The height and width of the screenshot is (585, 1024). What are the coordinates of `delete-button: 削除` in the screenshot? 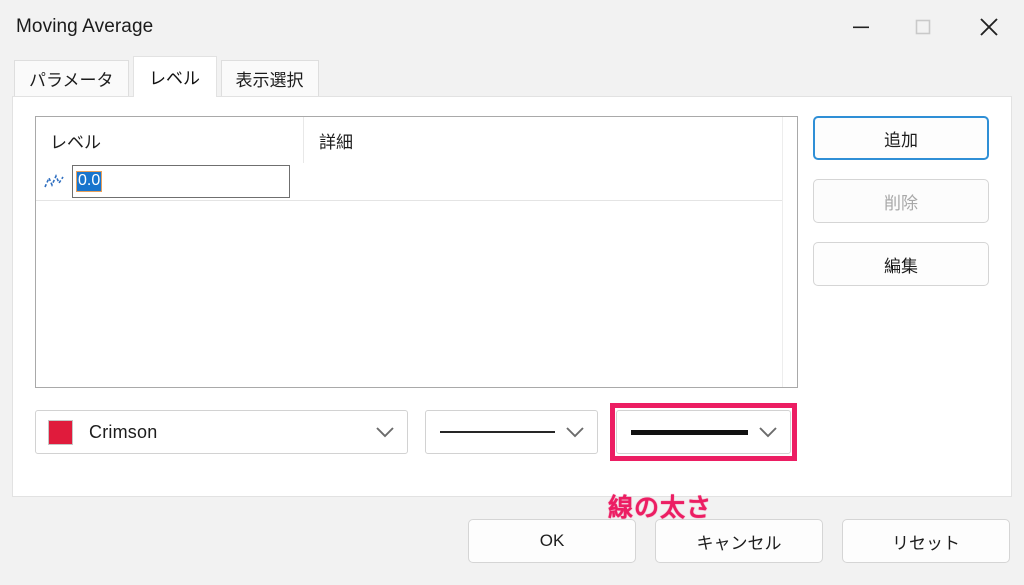 It's located at (901, 201).